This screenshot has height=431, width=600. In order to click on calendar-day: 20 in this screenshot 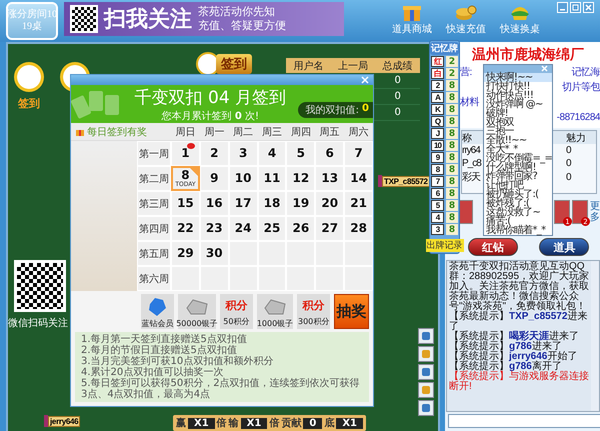, I will do `click(329, 203)`.